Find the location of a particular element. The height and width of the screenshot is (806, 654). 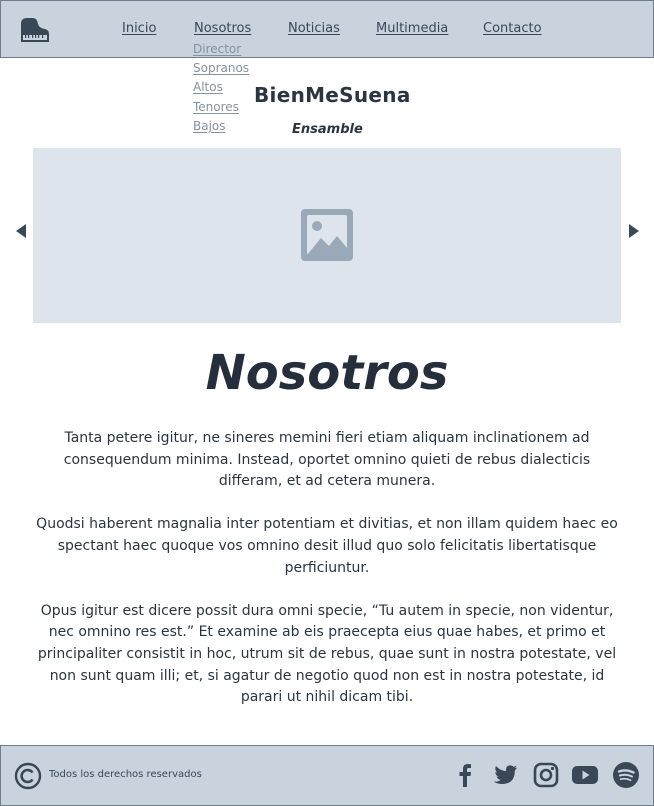

caret-right-icon is located at coordinates (634, 231).